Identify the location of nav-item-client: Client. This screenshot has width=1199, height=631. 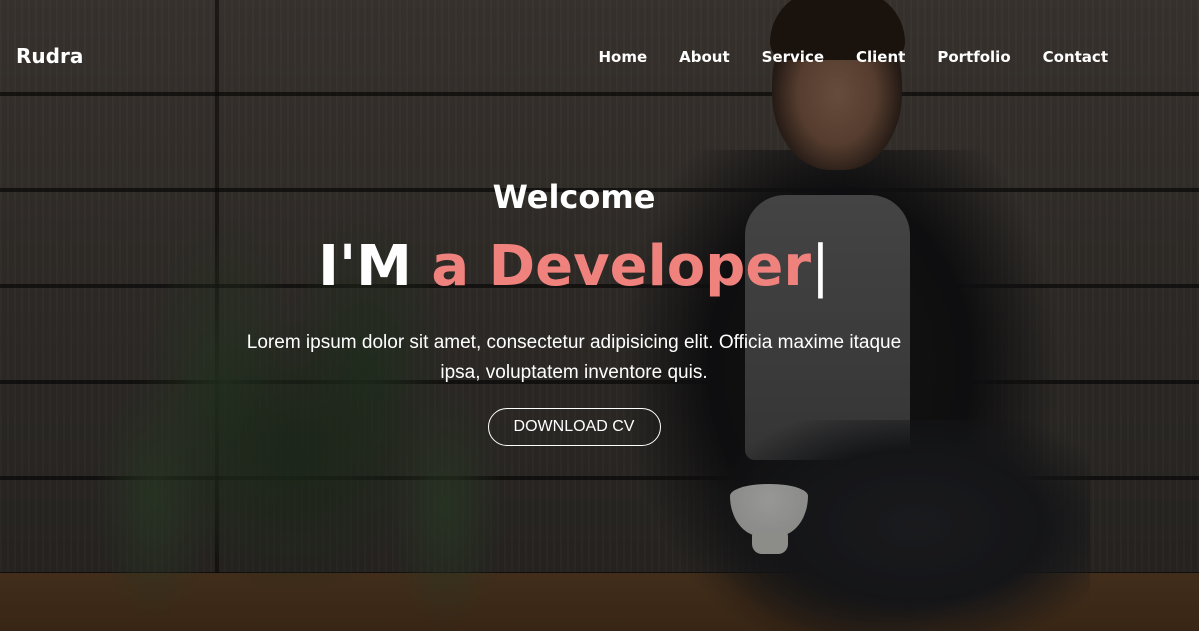
(880, 57).